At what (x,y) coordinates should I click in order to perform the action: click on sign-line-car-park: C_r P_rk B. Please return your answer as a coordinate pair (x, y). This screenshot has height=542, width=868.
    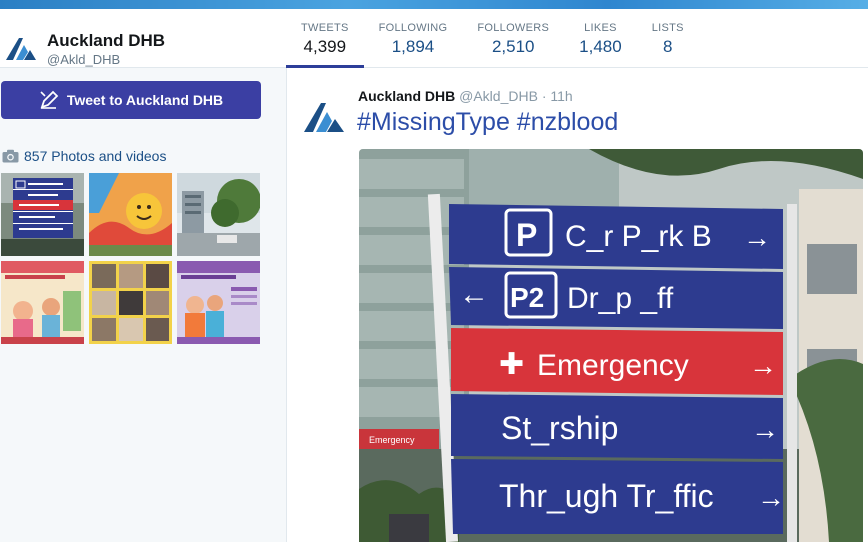
    Looking at the image, I should click on (638, 236).